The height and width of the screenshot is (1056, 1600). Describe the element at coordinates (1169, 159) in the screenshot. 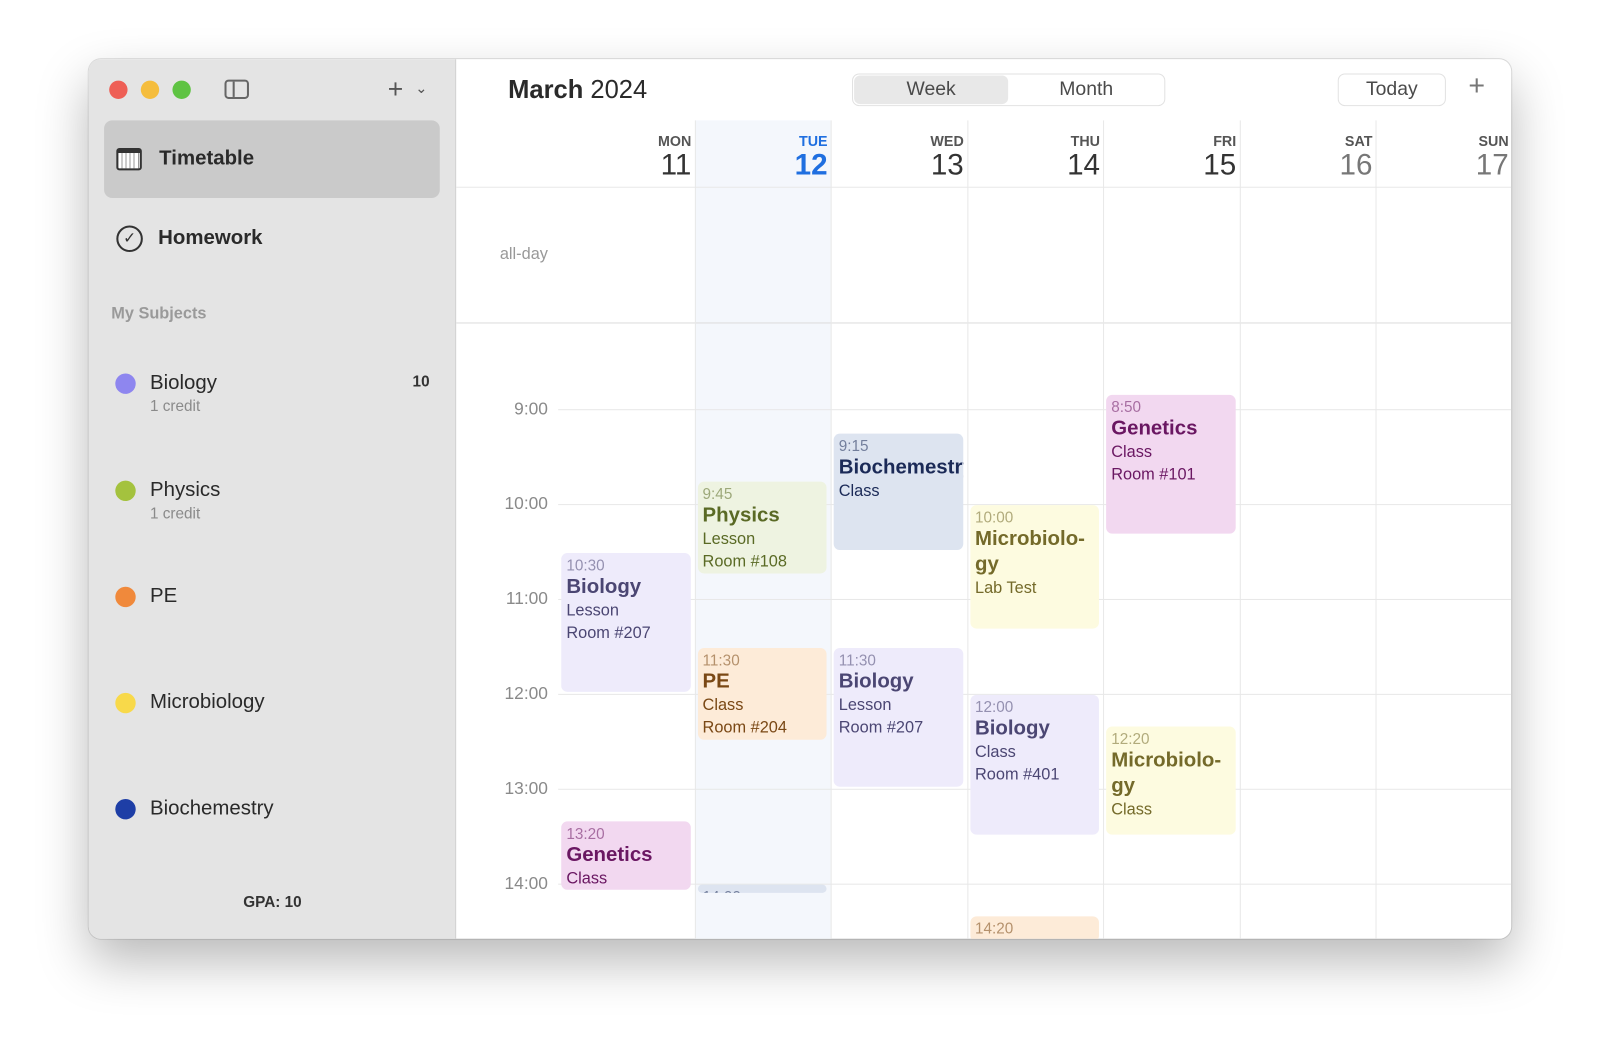

I see `day-header-fri: FRI 15` at that location.